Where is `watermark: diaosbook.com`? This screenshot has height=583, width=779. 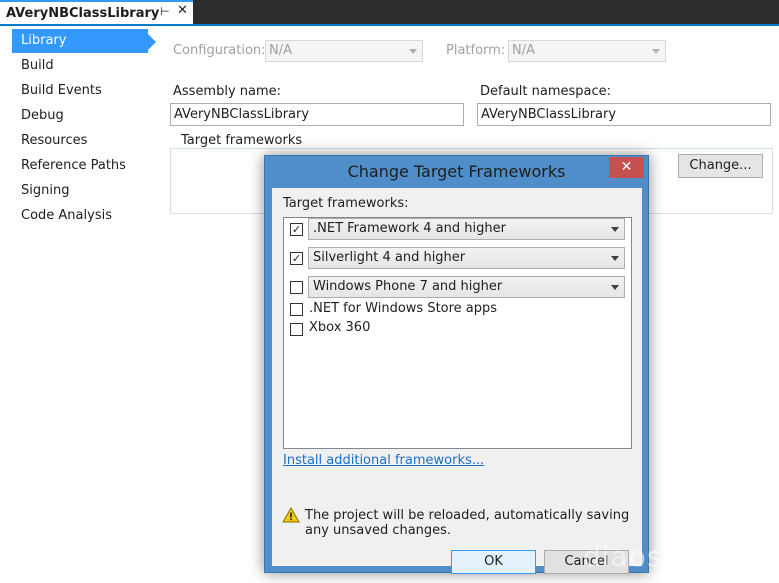 watermark: diaosbook.com is located at coordinates (681, 556).